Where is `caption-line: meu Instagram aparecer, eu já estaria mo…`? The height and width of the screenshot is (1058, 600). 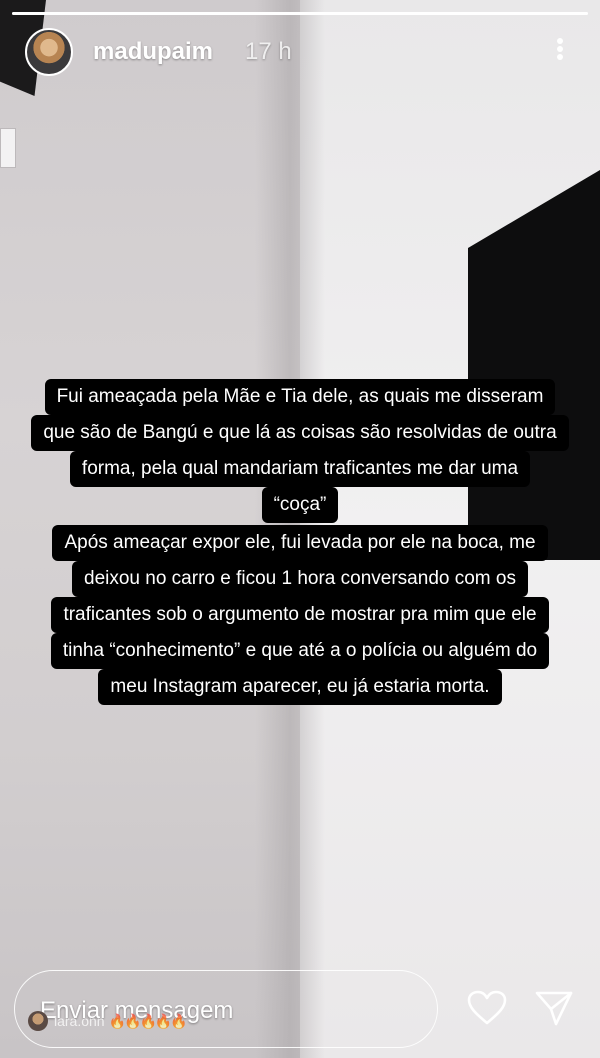
caption-line: meu Instagram aparecer, eu já estaria mo… is located at coordinates (300, 687).